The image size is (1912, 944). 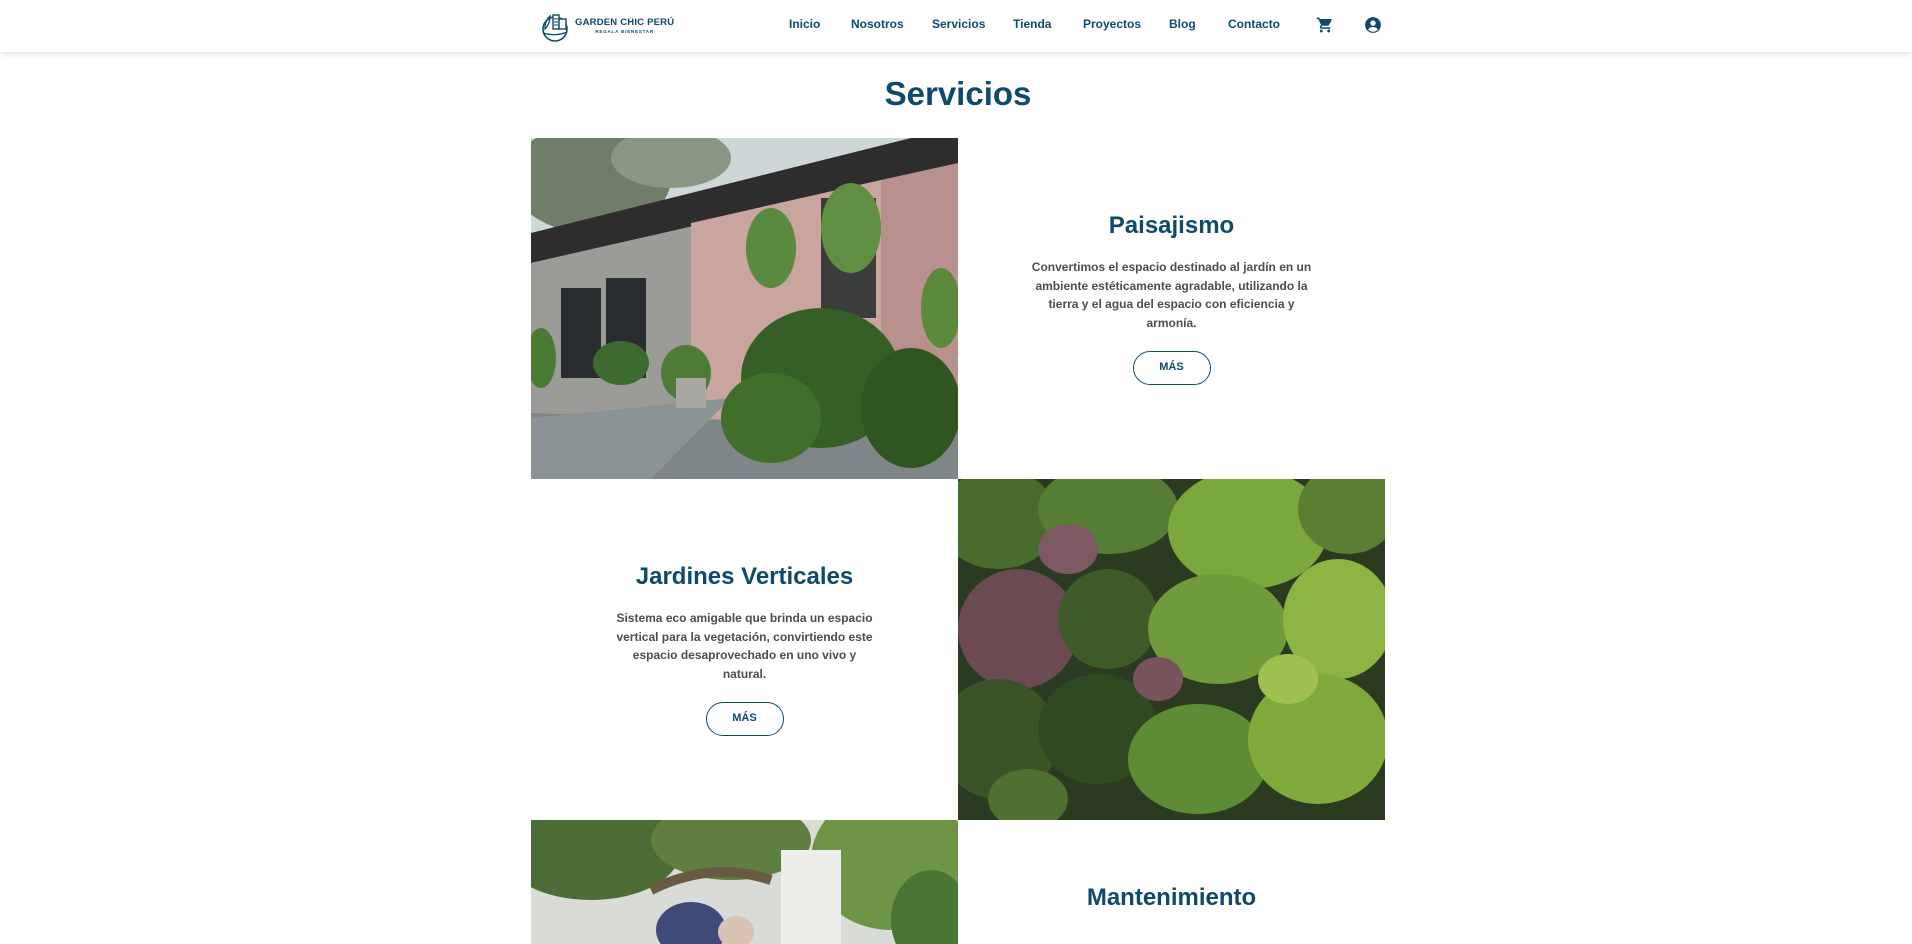 What do you see at coordinates (744, 719) in the screenshot?
I see `jardines-verticales-more-button: MÁS` at bounding box center [744, 719].